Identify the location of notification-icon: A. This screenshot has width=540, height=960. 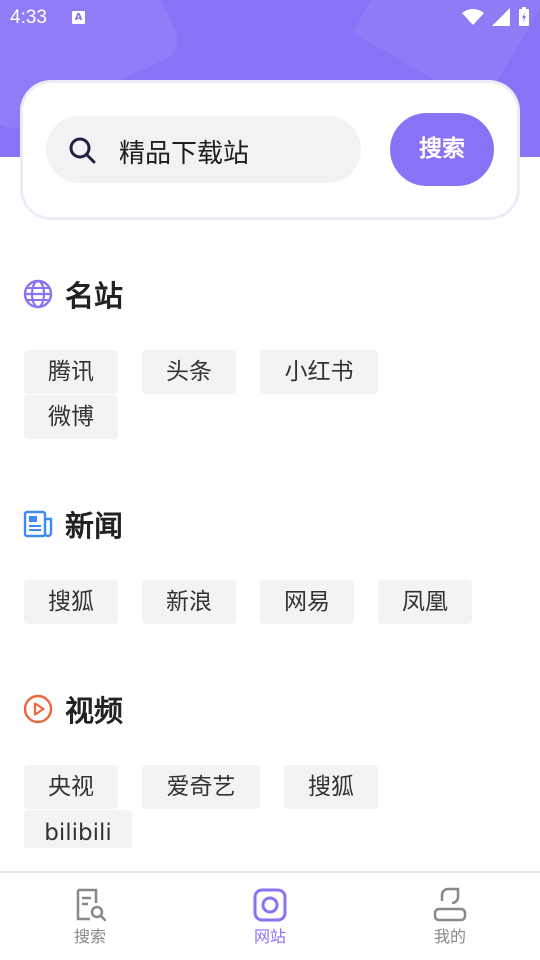
(78, 17).